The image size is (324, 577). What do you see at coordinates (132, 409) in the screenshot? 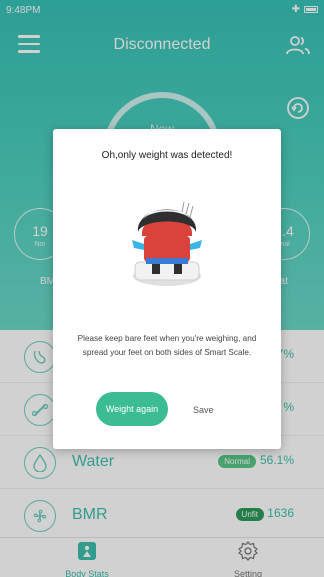
I see `weight-again-button: Weight again` at bounding box center [132, 409].